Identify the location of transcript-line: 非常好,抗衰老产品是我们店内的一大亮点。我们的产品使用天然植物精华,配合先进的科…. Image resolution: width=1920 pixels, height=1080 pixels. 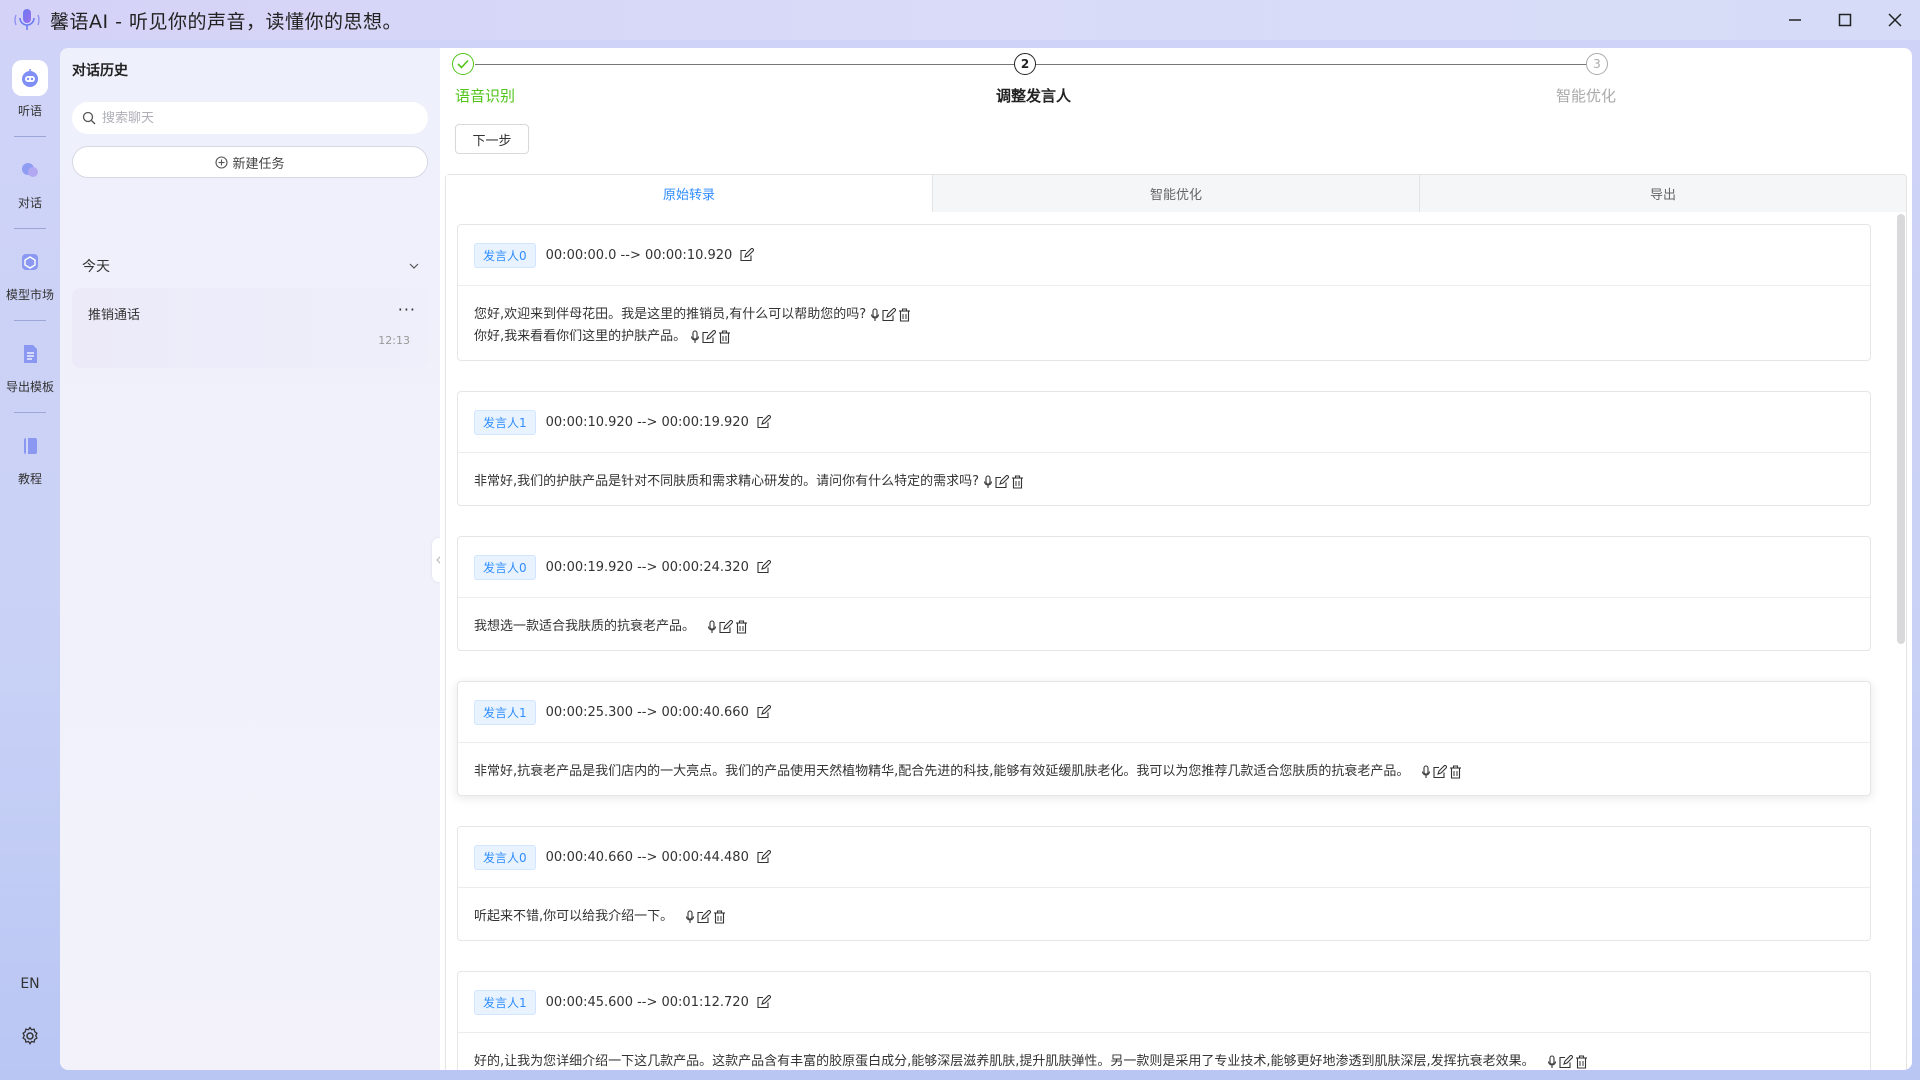
(1172, 772).